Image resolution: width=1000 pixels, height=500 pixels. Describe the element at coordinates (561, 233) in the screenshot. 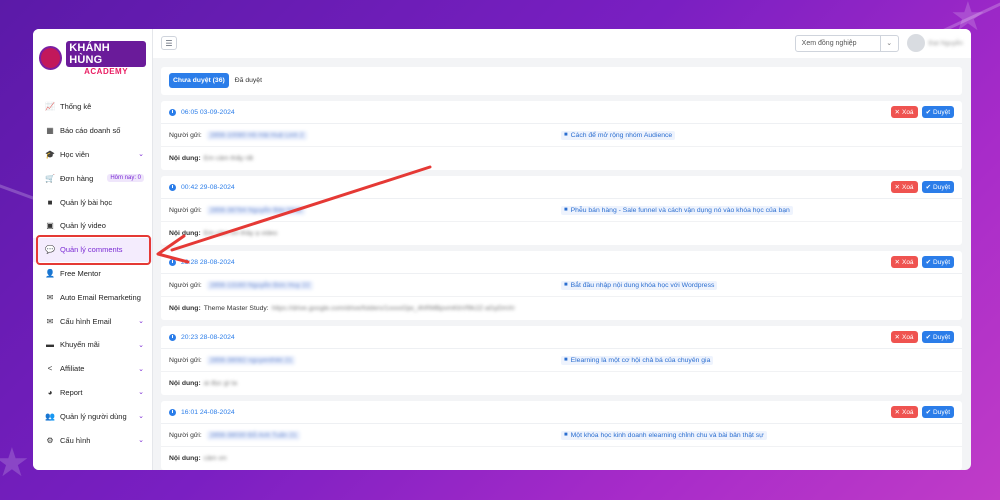

I see `comment-content-row: Nội dung: Em cảm ơn thầy ạ video` at that location.